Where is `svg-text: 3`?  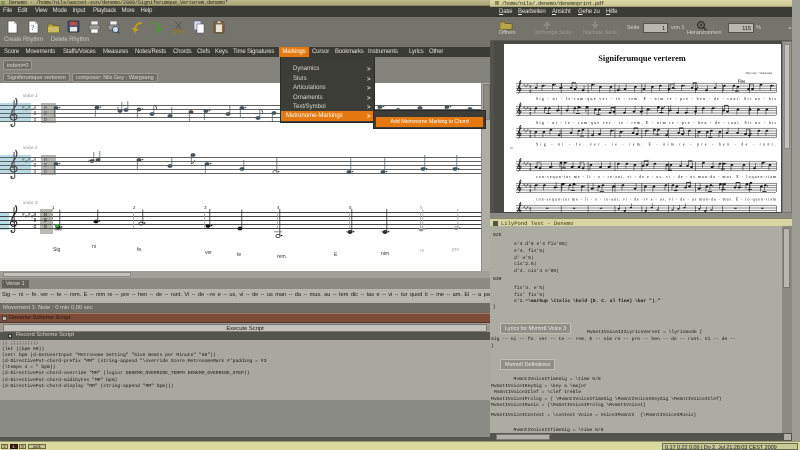
svg-text: 3 is located at coordinates (205, 207).